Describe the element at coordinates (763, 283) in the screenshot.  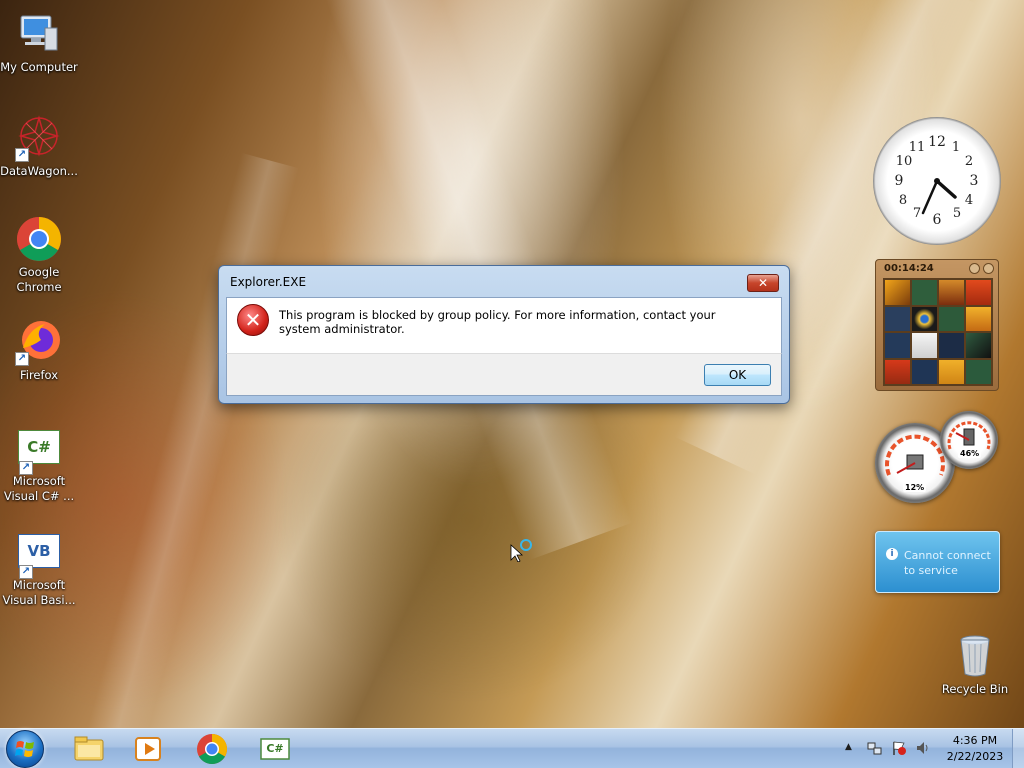
I see `close-button: ✕` at that location.